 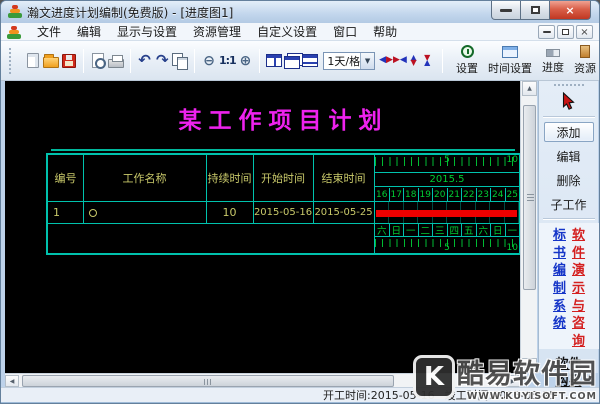 What do you see at coordinates (283, 212) in the screenshot?
I see `cell-start-date: 2015-05-16` at bounding box center [283, 212].